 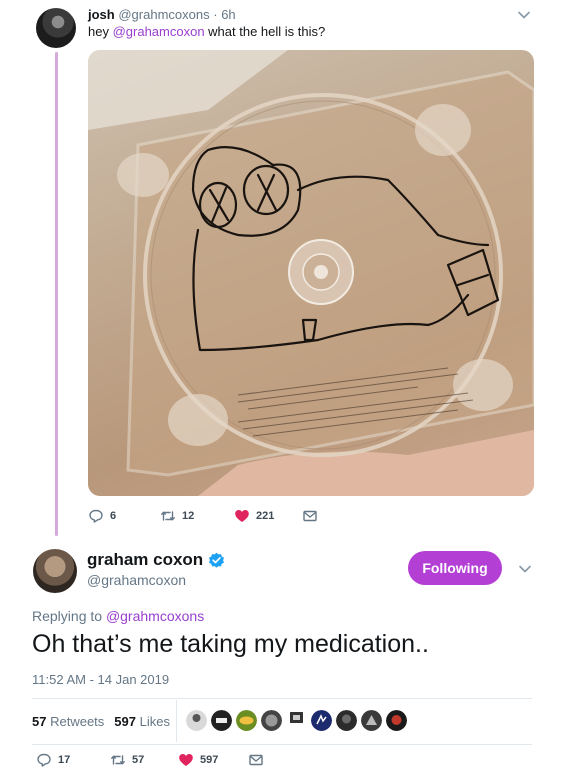 What do you see at coordinates (100, 31) in the screenshot?
I see `tweet-text-prefix: hey` at bounding box center [100, 31].